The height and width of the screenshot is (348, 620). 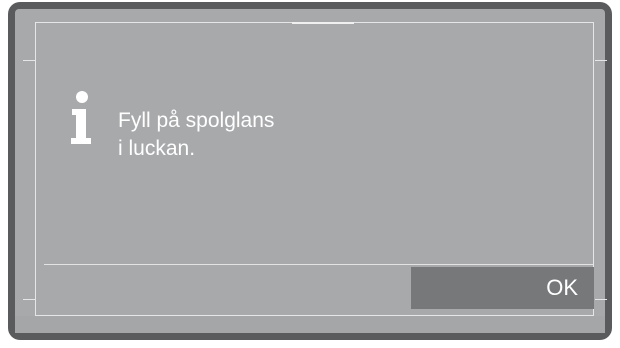 I want to click on ok-button: OK, so click(x=502, y=288).